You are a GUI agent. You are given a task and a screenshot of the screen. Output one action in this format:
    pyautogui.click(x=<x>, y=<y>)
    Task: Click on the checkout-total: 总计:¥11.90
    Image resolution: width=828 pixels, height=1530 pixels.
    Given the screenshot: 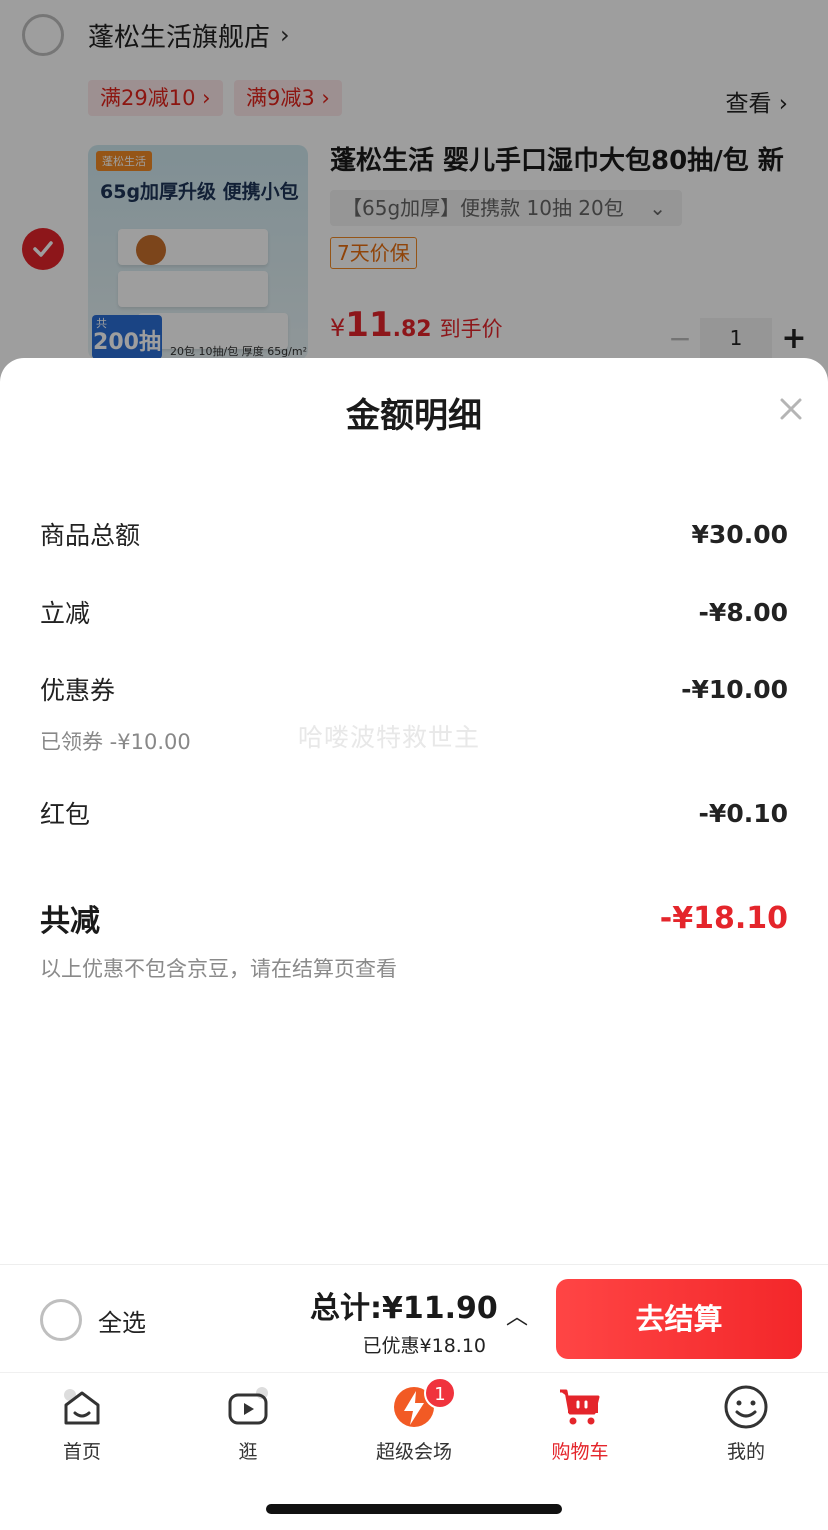 What is the action you would take?
    pyautogui.click(x=404, y=1308)
    